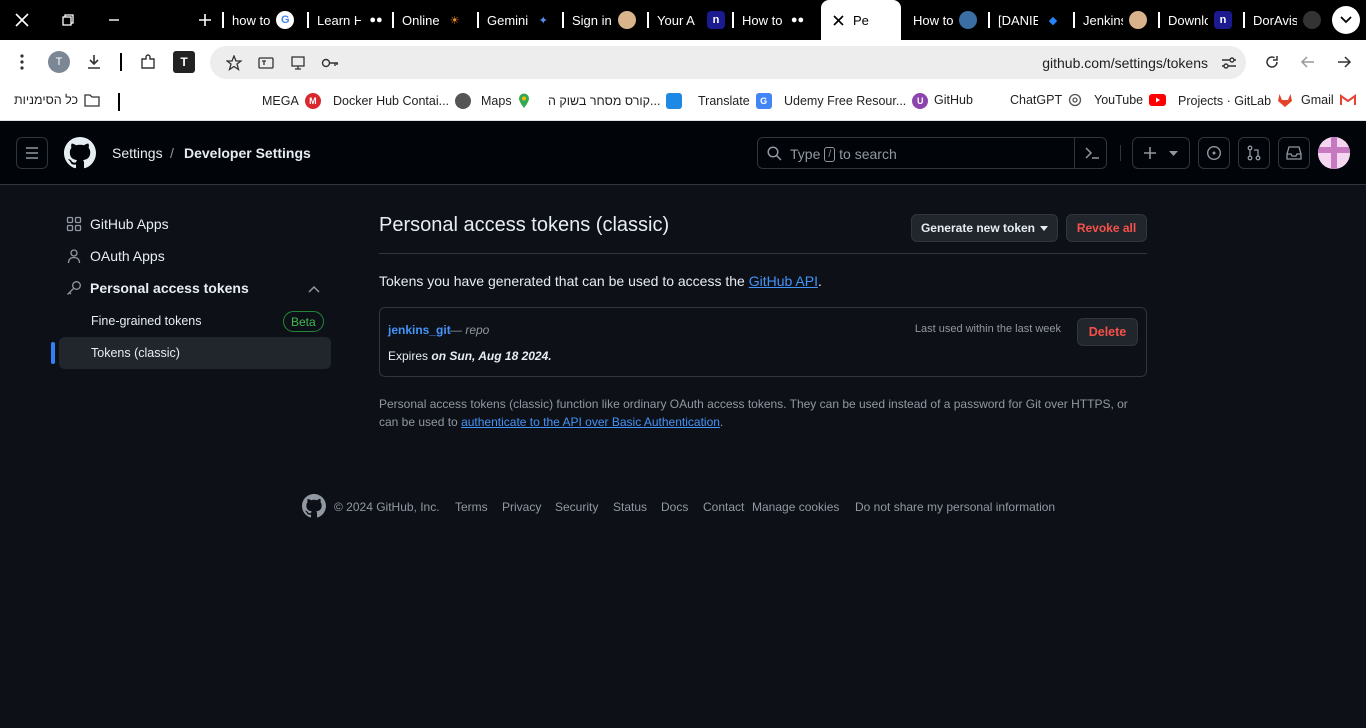 This screenshot has width=1366, height=728. I want to click on revoke-all-button: Revoke all, so click(1106, 228).